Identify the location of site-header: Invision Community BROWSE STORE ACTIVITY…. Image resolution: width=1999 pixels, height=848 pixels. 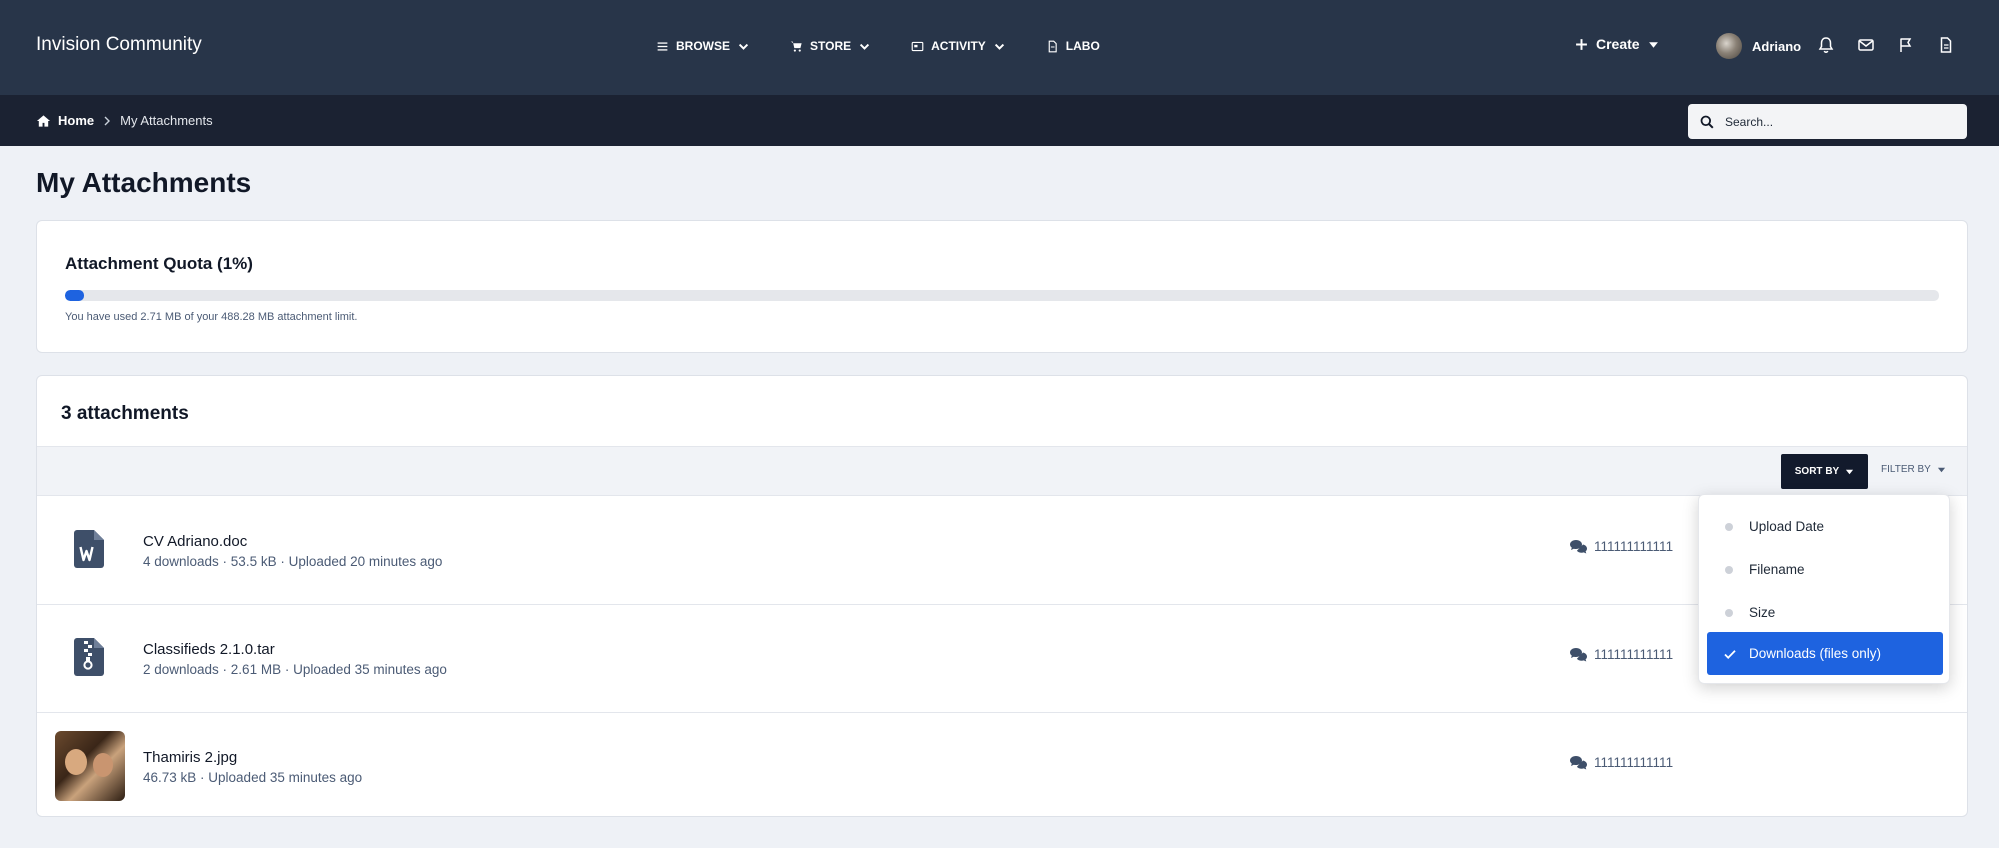
(999, 47).